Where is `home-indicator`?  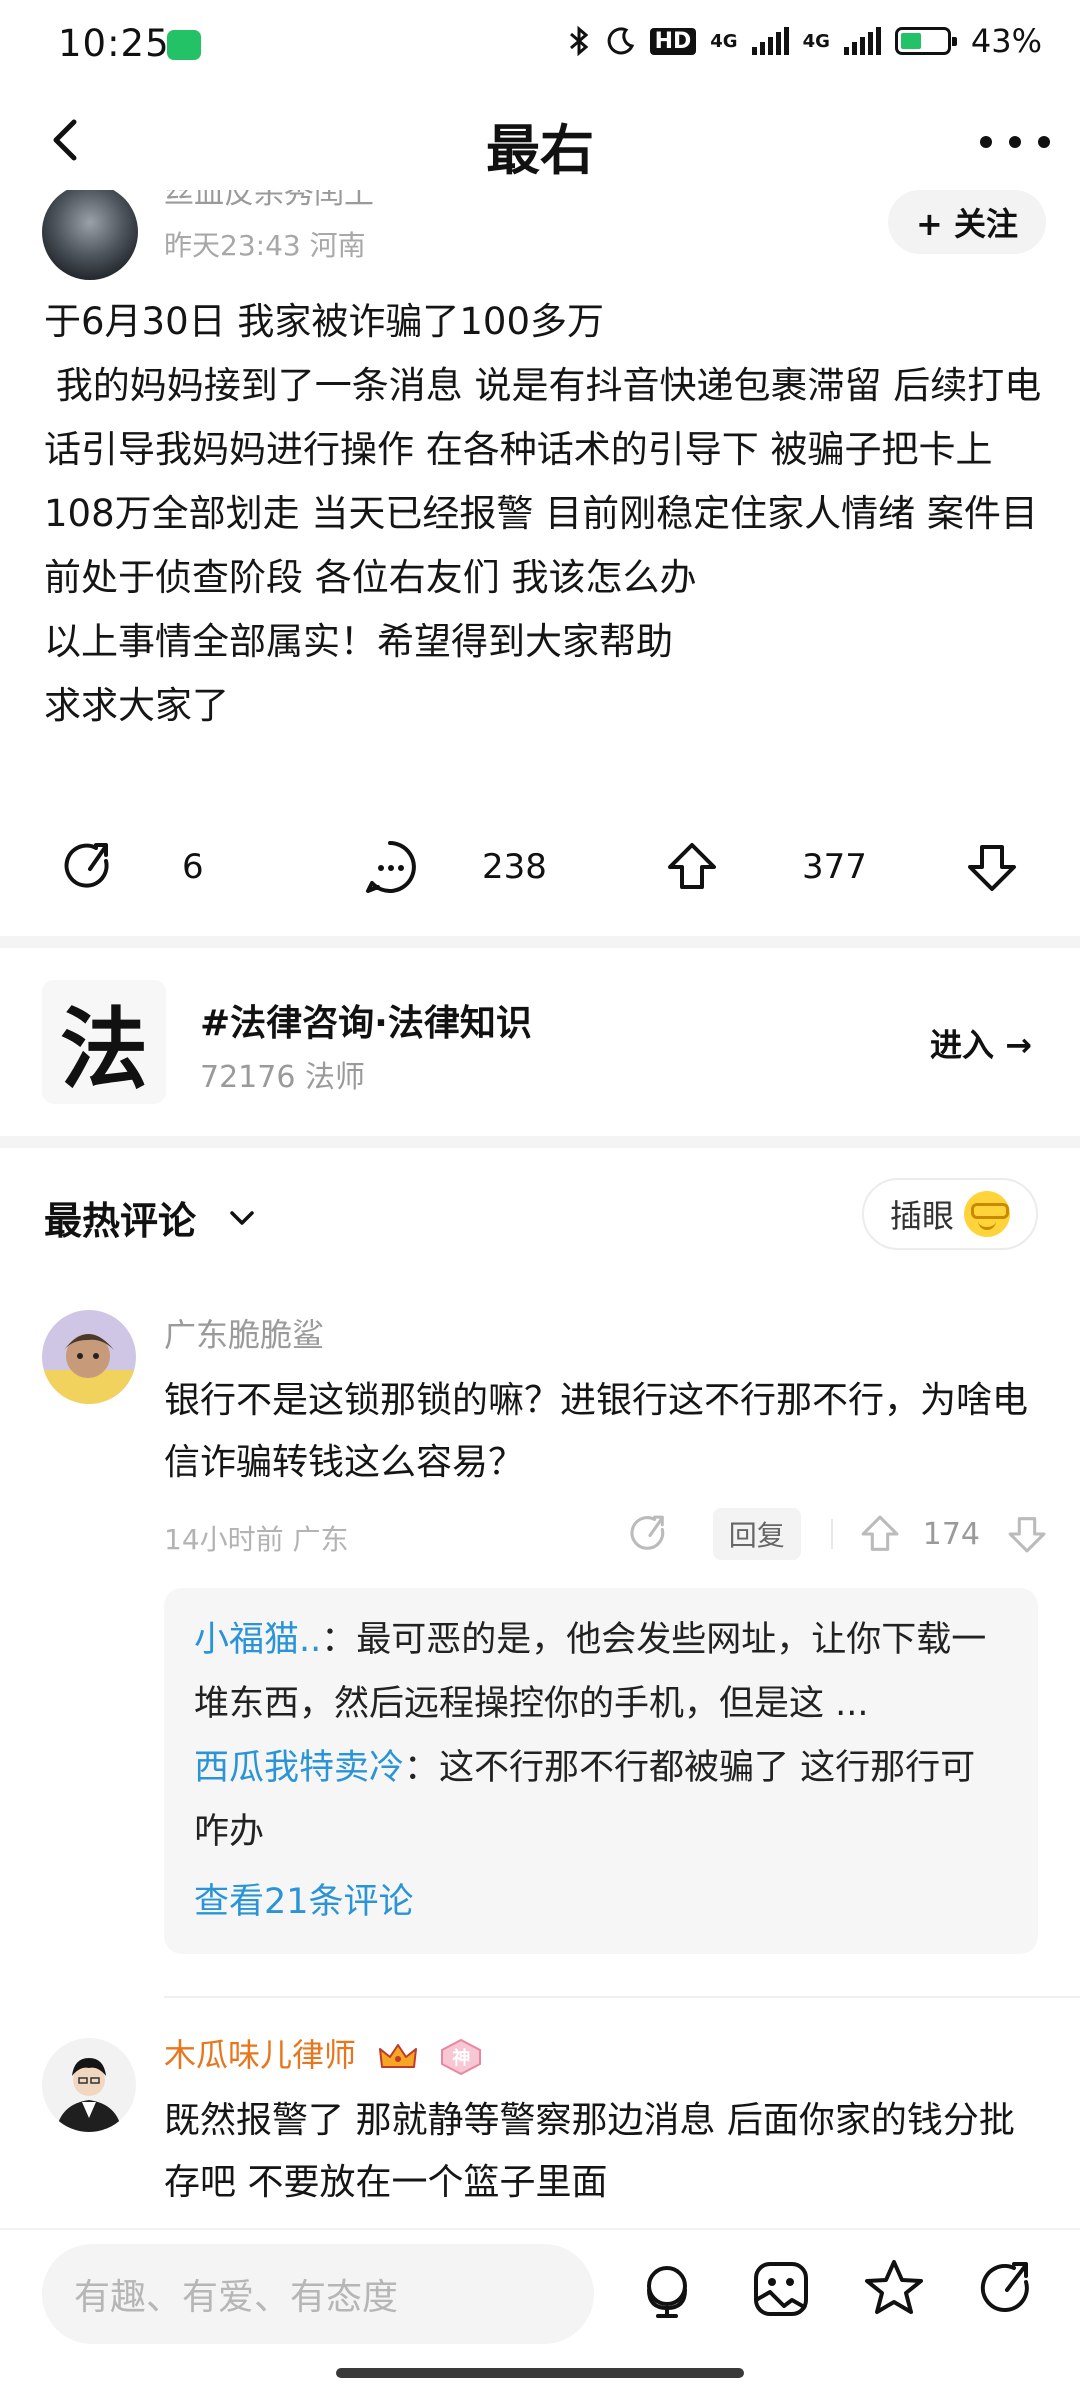 home-indicator is located at coordinates (540, 2373).